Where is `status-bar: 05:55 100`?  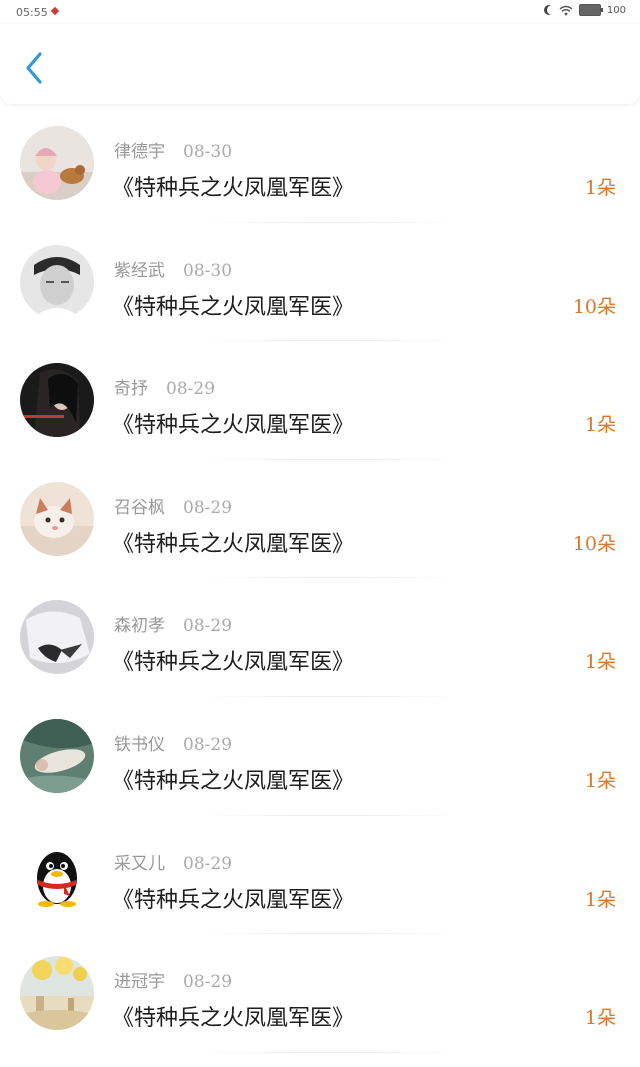
status-bar: 05:55 100 is located at coordinates (320, 12).